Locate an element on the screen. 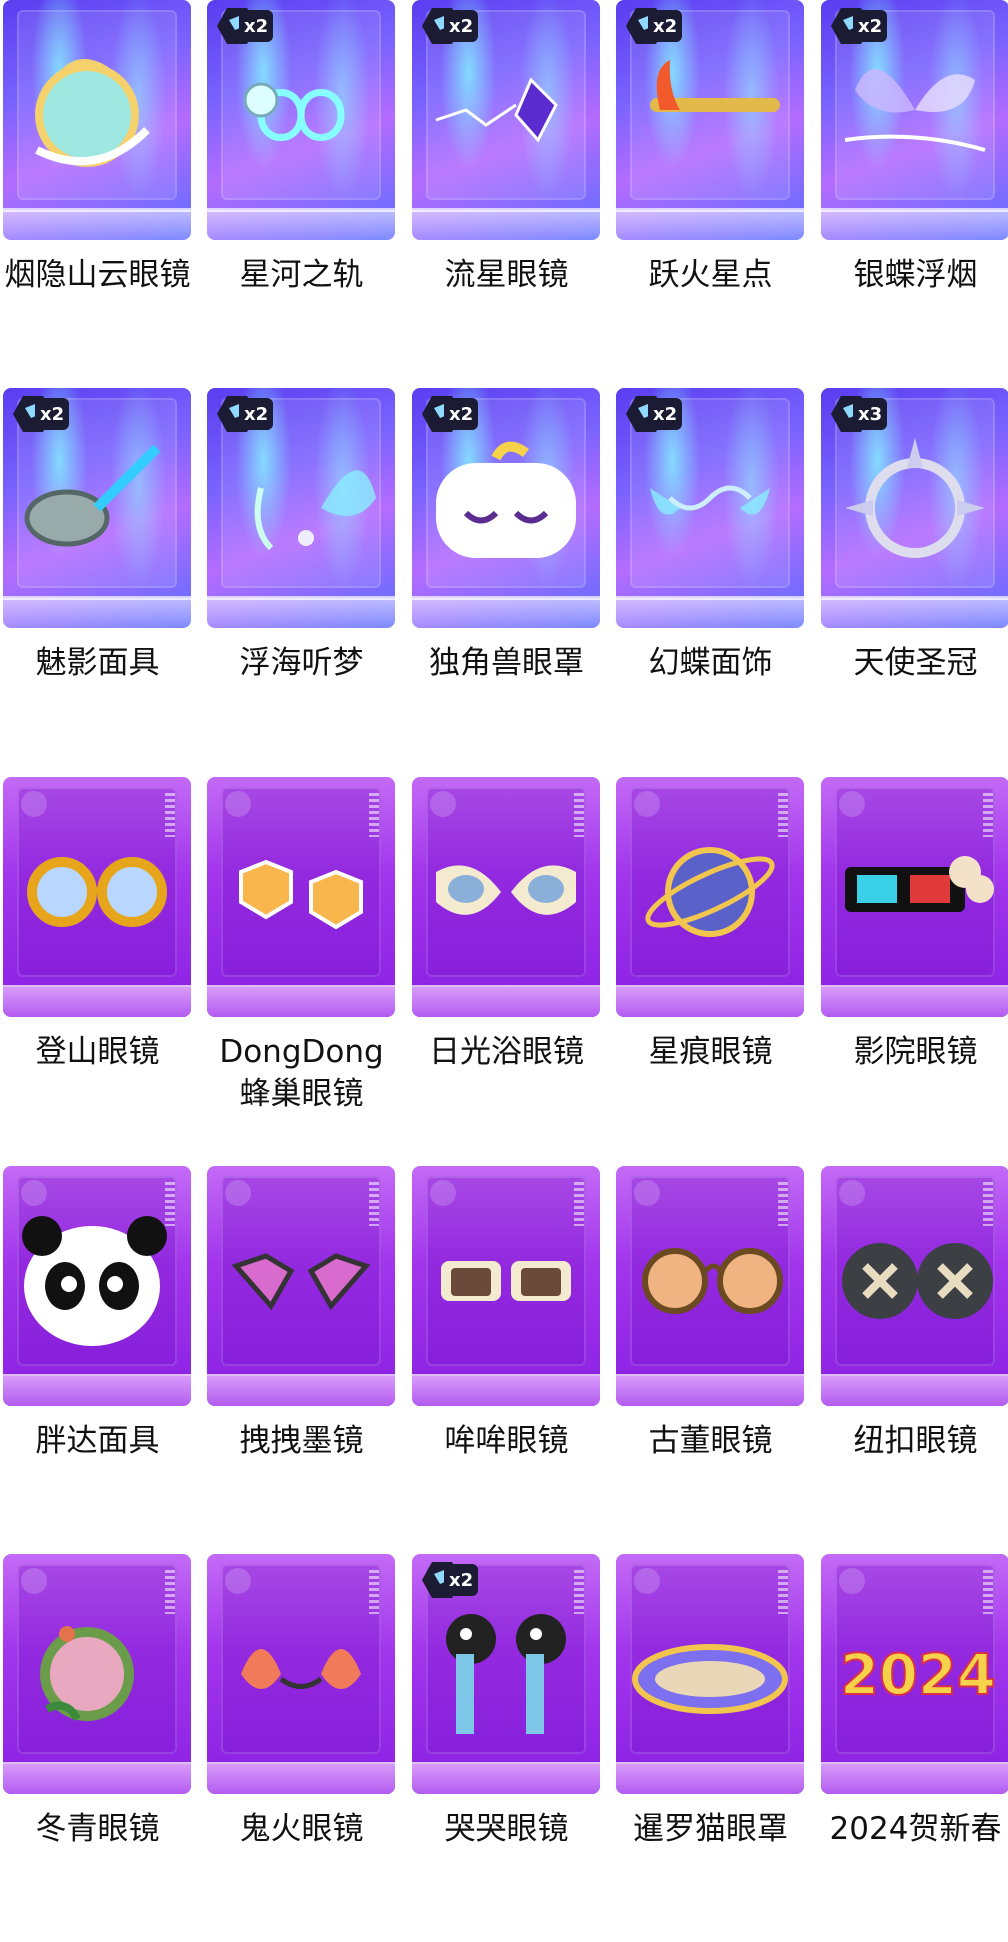  item-tile: 拽拽墨镜 is located at coordinates (301, 1360).